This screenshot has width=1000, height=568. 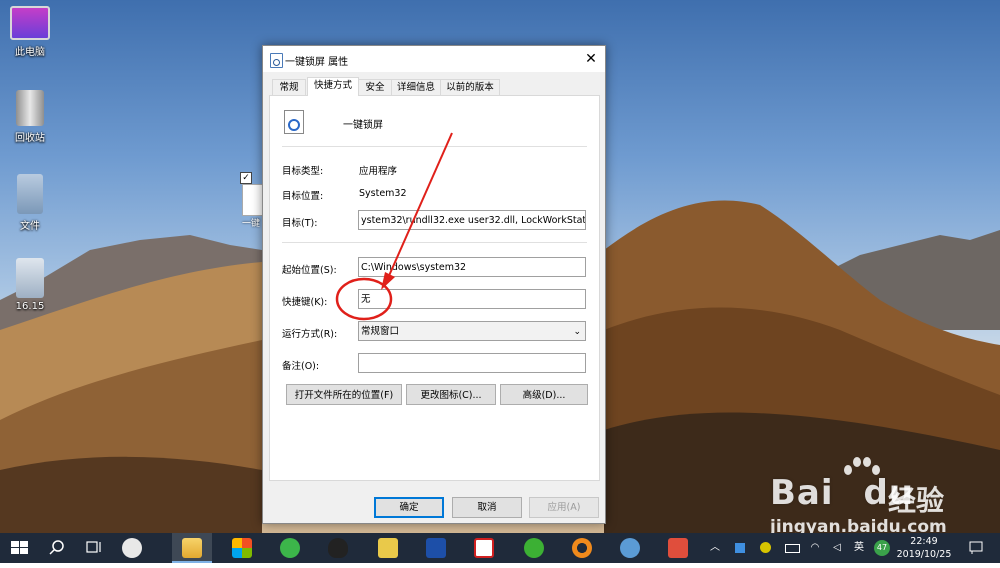 I want to click on taskbar-app-penguin, so click(x=630, y=548).